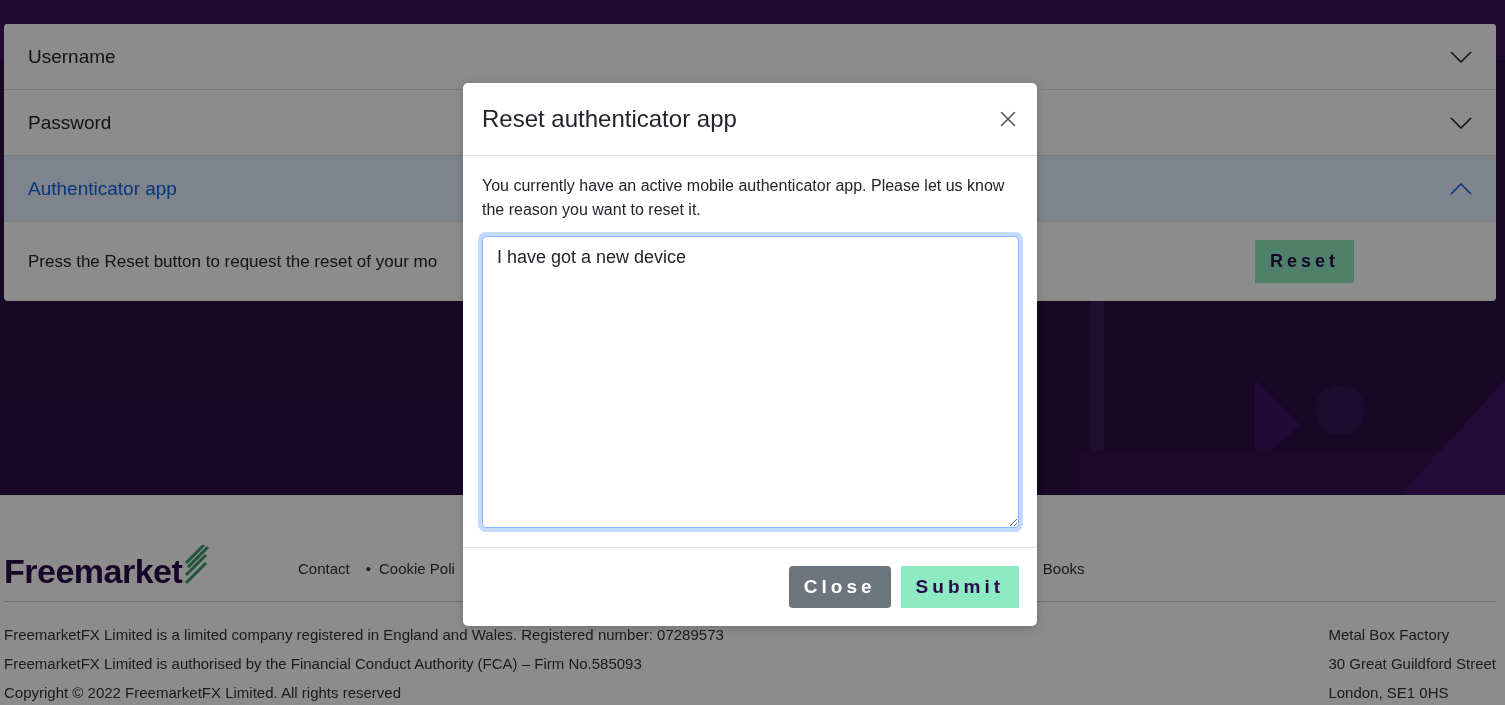  What do you see at coordinates (203, 693) in the screenshot?
I see `legal-text: Copyright © 2022 FreemarketFX Limited. All rights reserved` at bounding box center [203, 693].